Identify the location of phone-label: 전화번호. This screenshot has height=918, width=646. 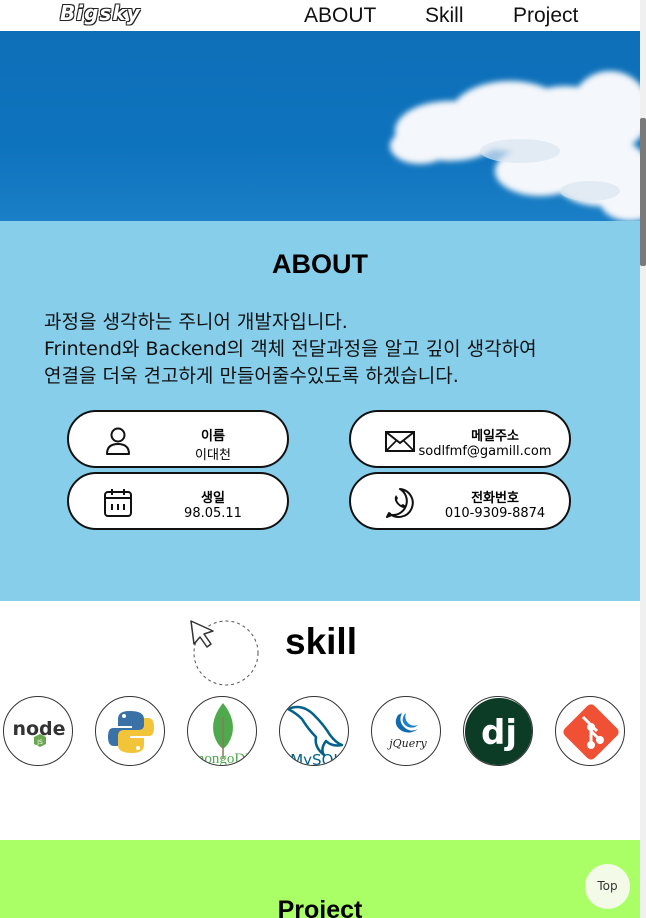
(495, 498).